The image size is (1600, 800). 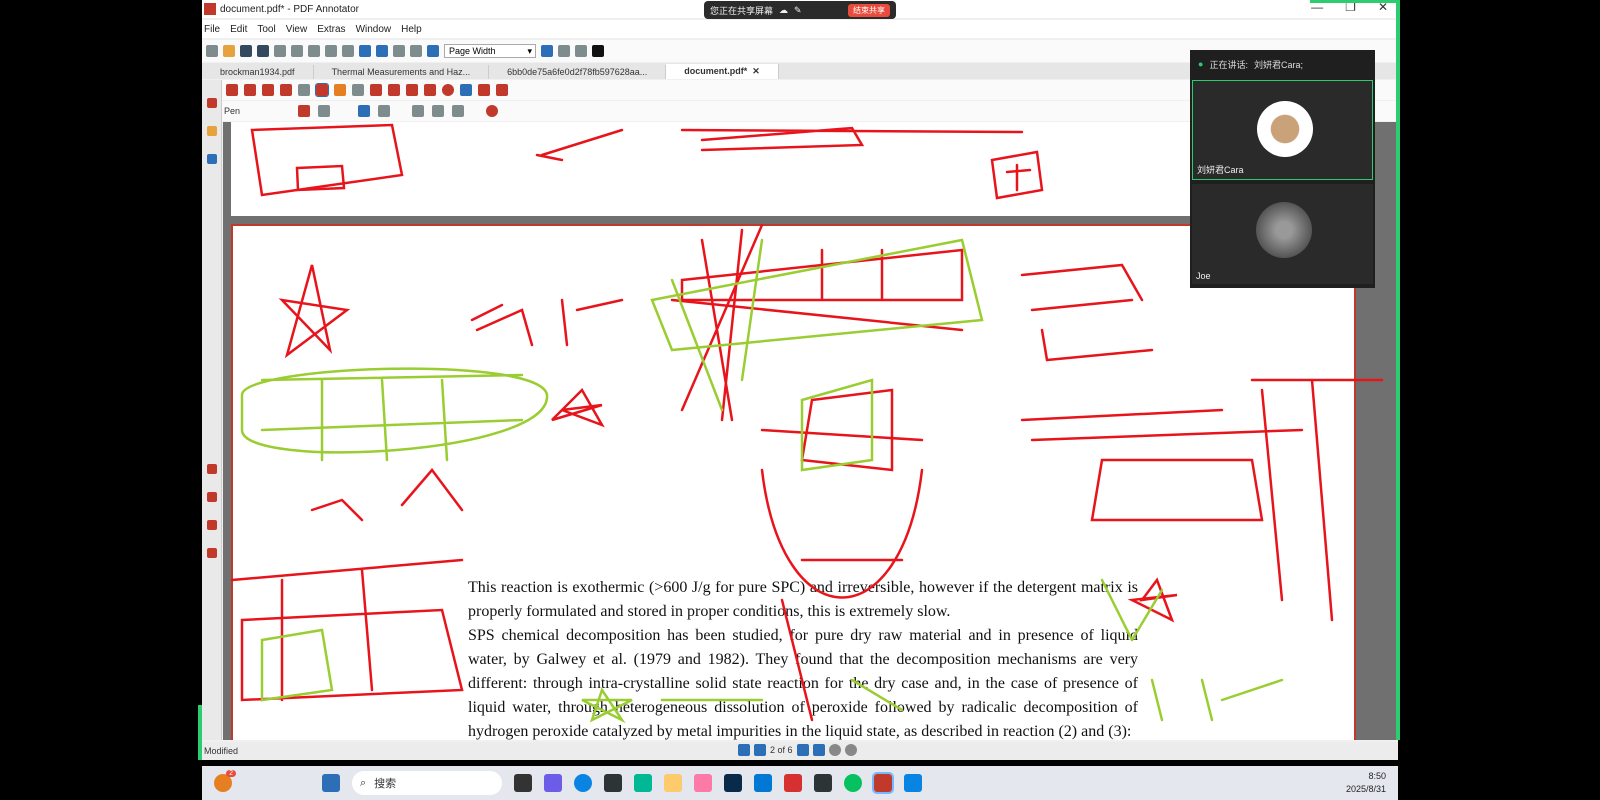 What do you see at coordinates (364, 111) in the screenshot?
I see `smooth-icon` at bounding box center [364, 111].